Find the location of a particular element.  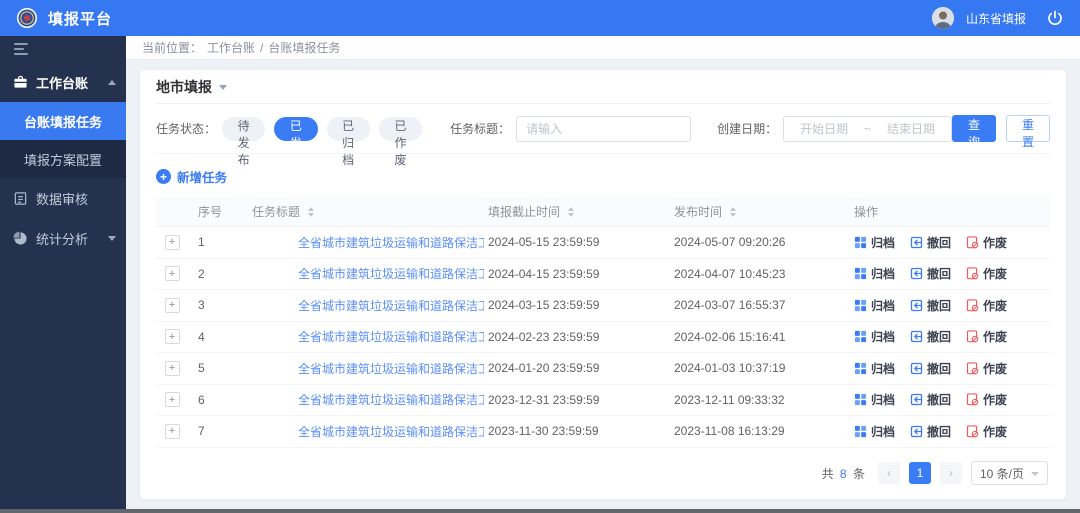

sidebar-item-plan-config: 填报方案配置 is located at coordinates (63, 159).